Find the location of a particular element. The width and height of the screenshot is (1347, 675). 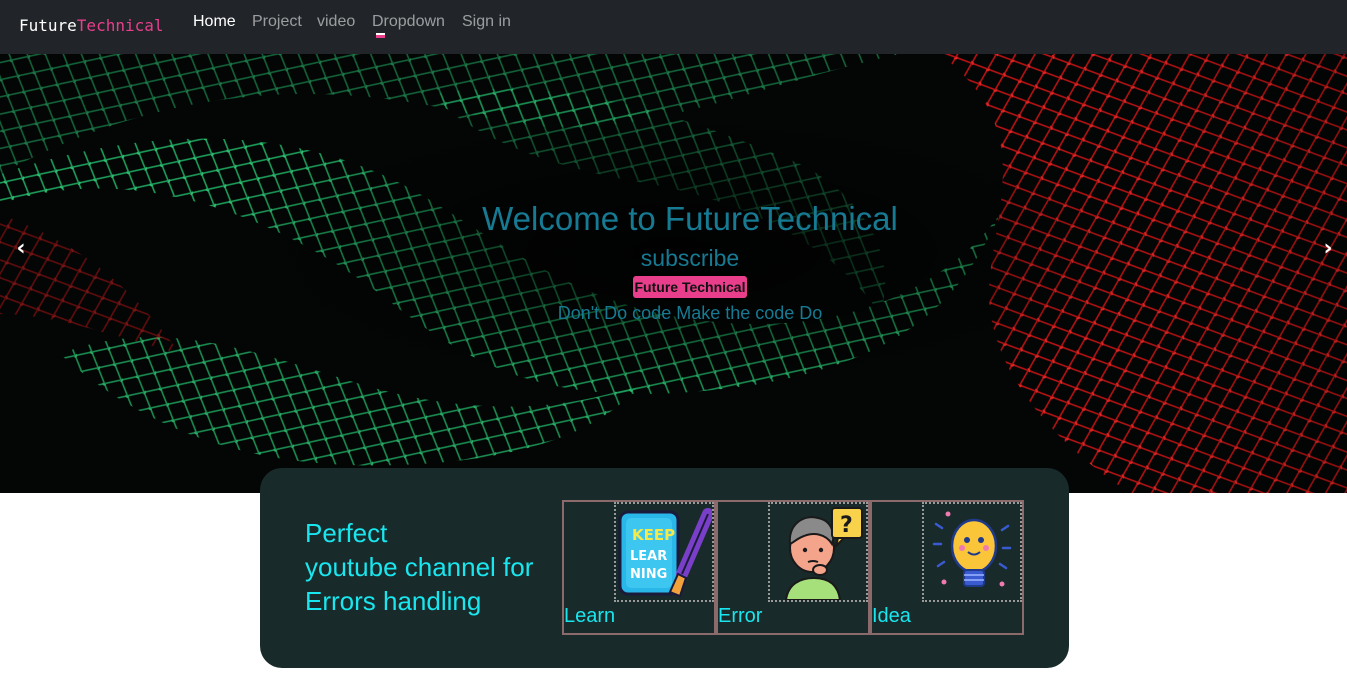

hero-title: Welcome to FutureTechnical is located at coordinates (690, 218).